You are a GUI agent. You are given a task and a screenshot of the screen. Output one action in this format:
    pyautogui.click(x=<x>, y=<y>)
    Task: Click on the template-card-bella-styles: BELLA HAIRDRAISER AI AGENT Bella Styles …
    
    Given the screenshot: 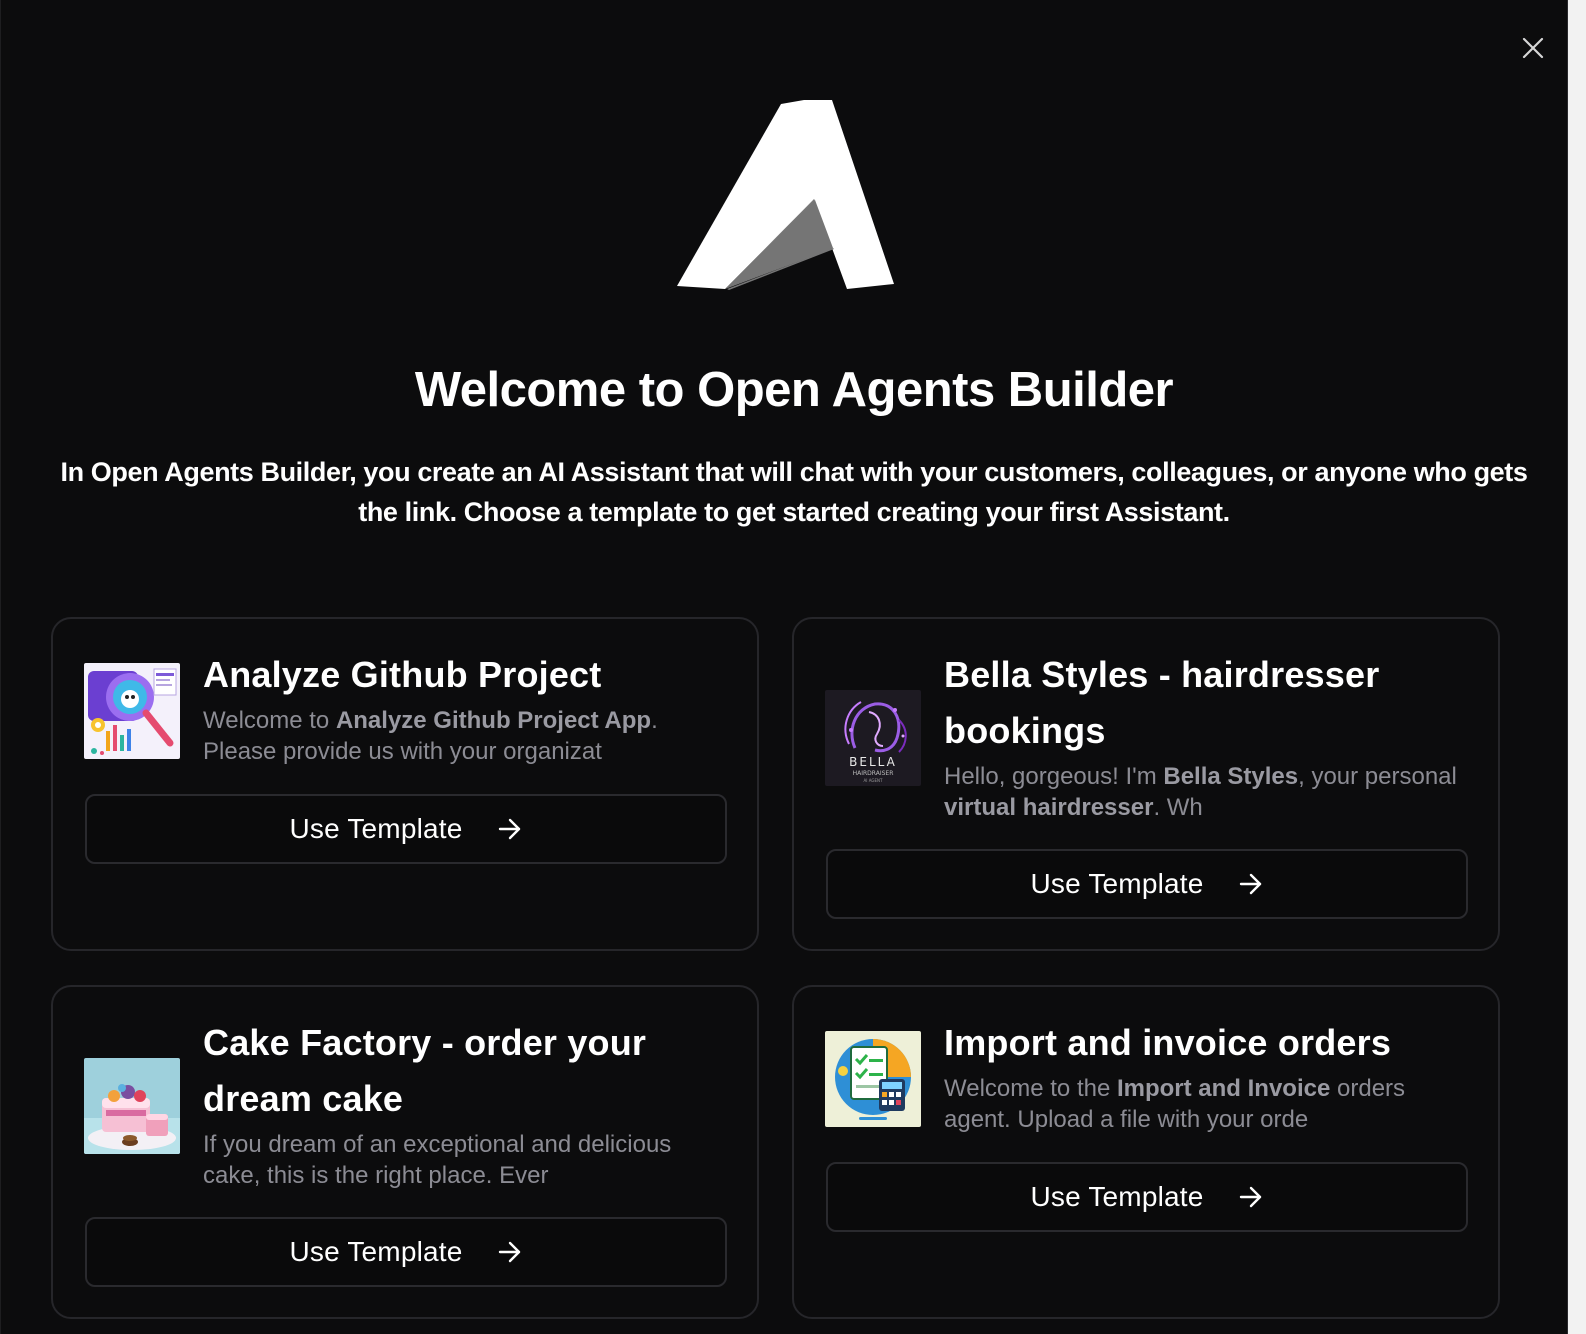 What is the action you would take?
    pyautogui.click(x=1146, y=784)
    